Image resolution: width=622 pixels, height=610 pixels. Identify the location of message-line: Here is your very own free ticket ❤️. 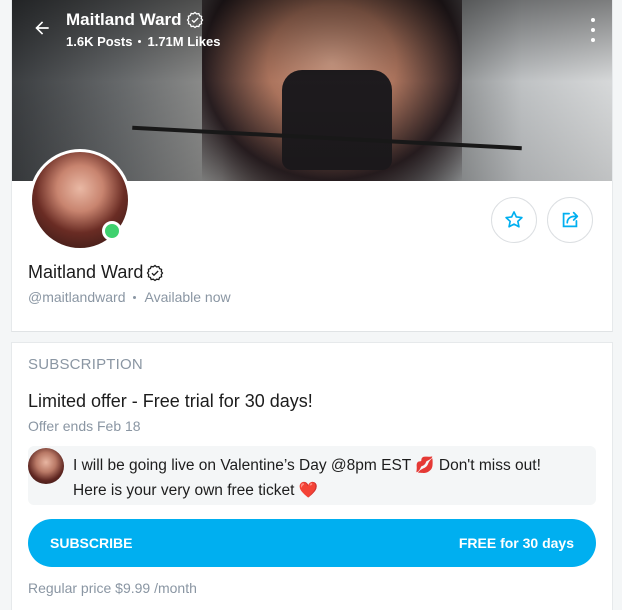
(195, 490).